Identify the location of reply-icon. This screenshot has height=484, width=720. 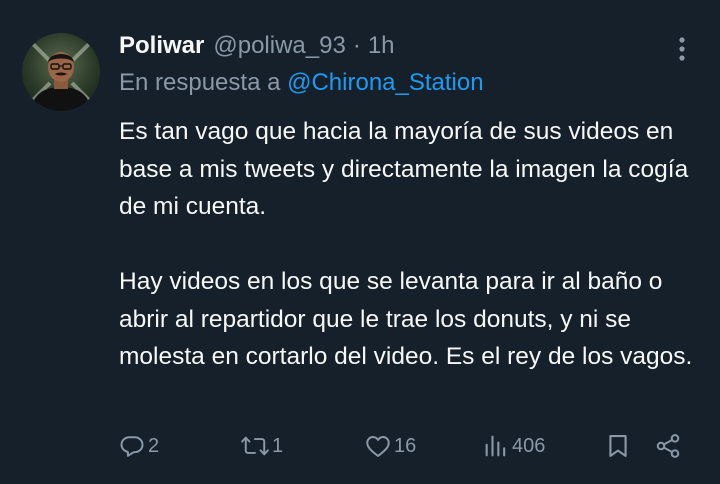
(132, 446).